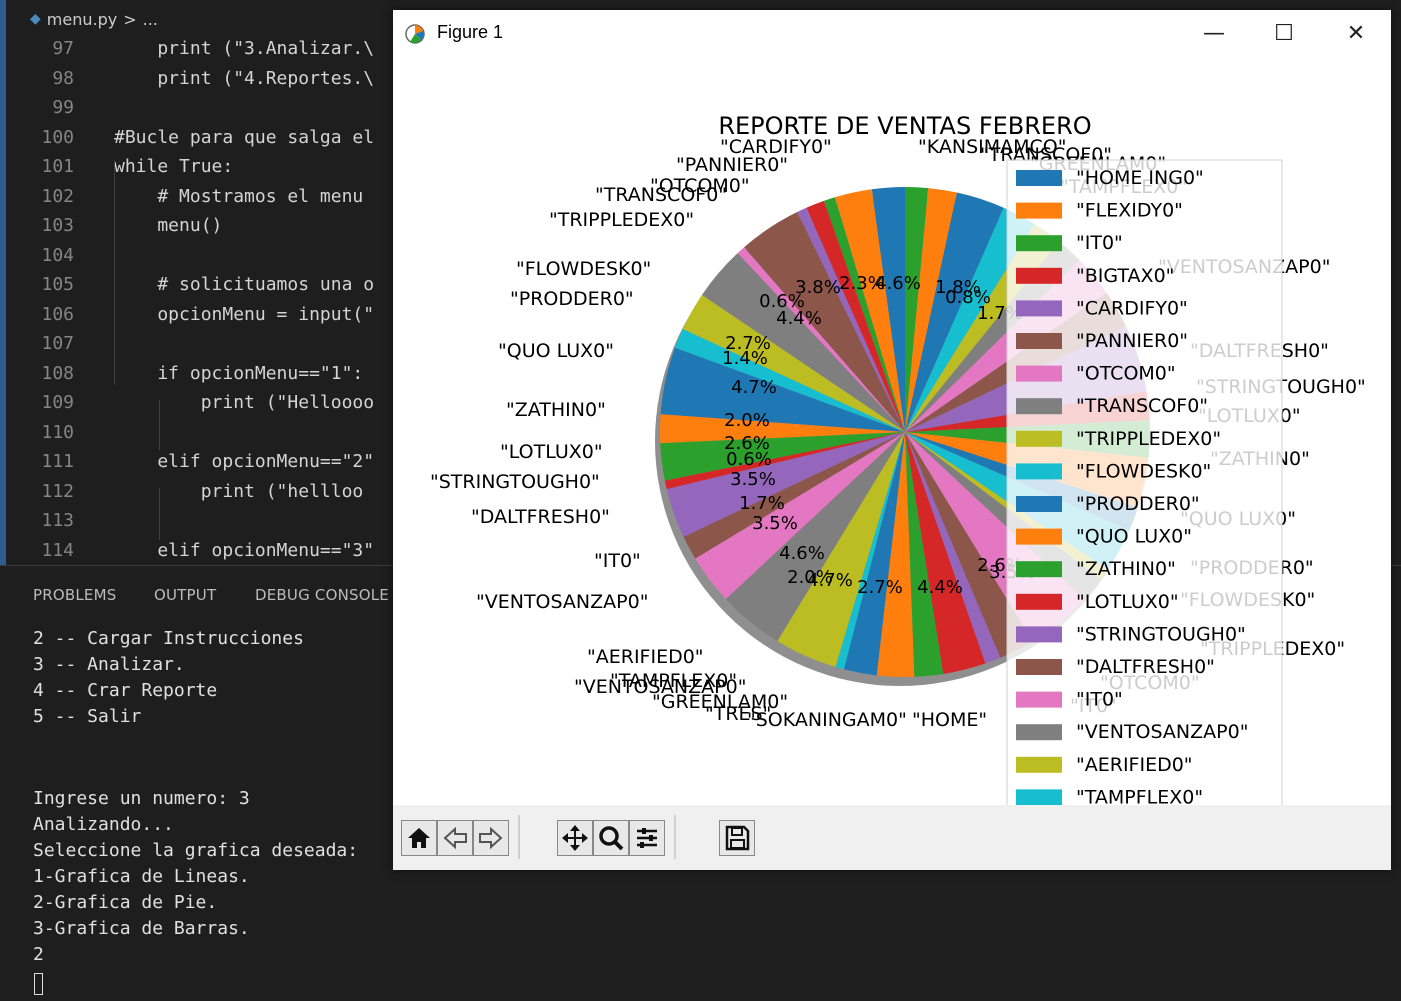 Image resolution: width=1401 pixels, height=1001 pixels. I want to click on code-line: 113, so click(206, 520).